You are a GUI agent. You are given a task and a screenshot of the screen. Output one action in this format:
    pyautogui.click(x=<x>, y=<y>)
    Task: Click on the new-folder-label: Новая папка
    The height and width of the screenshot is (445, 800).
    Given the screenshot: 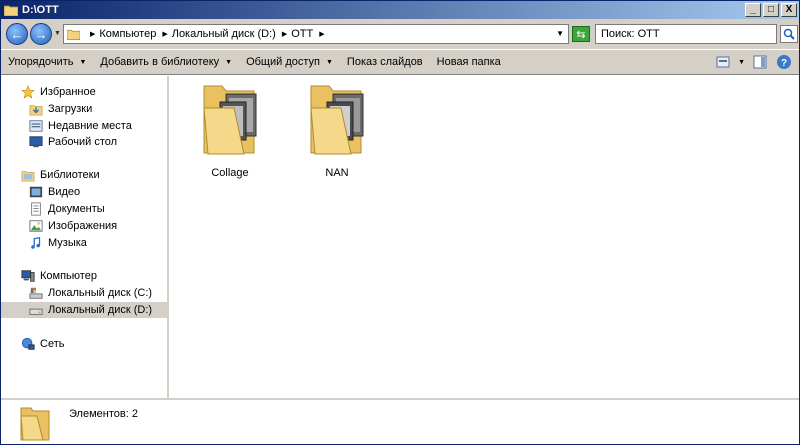 What is the action you would take?
    pyautogui.click(x=468, y=62)
    